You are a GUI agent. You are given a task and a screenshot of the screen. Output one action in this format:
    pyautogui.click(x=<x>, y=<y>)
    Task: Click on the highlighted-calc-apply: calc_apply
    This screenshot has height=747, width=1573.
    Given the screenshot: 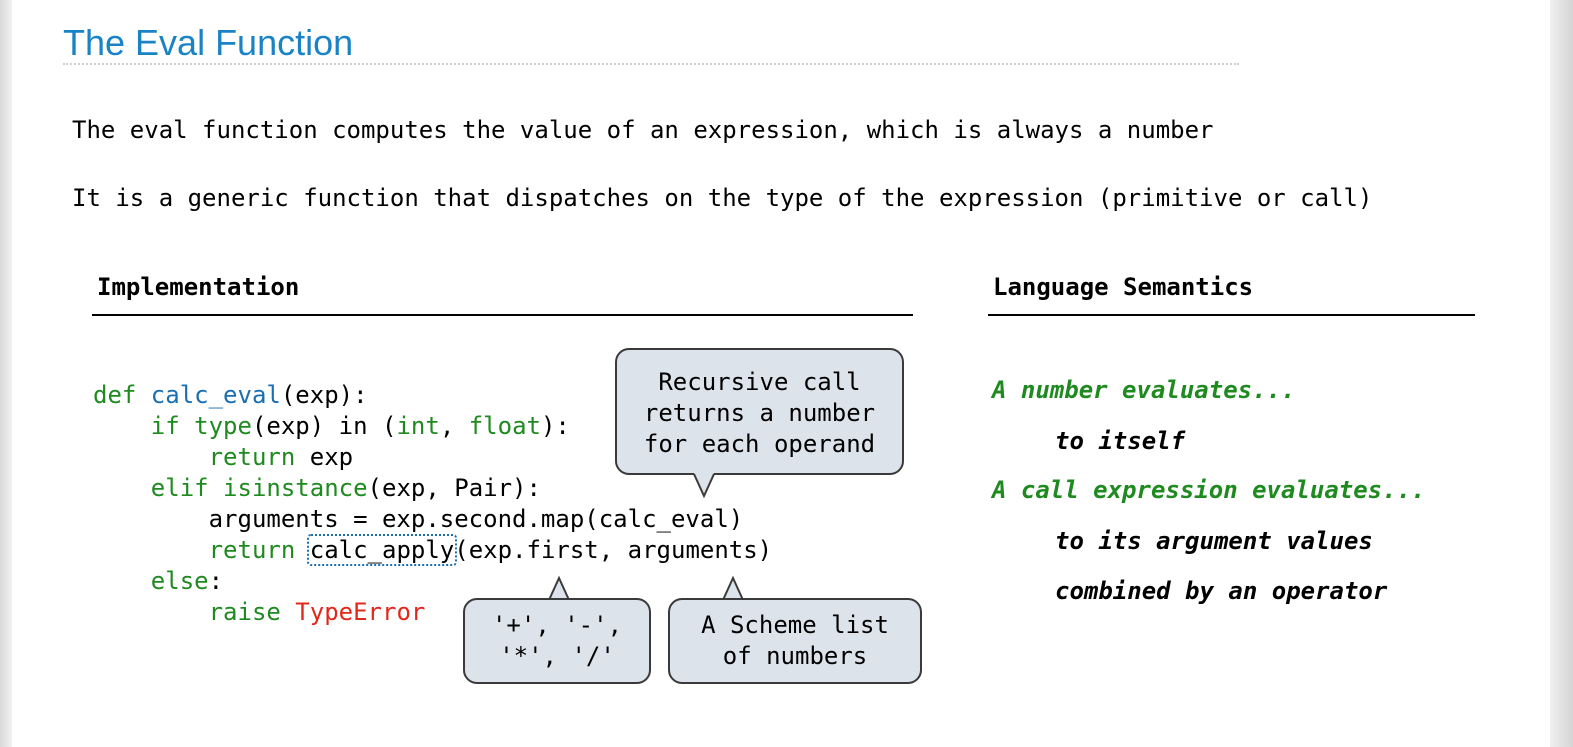 What is the action you would take?
    pyautogui.click(x=382, y=550)
    